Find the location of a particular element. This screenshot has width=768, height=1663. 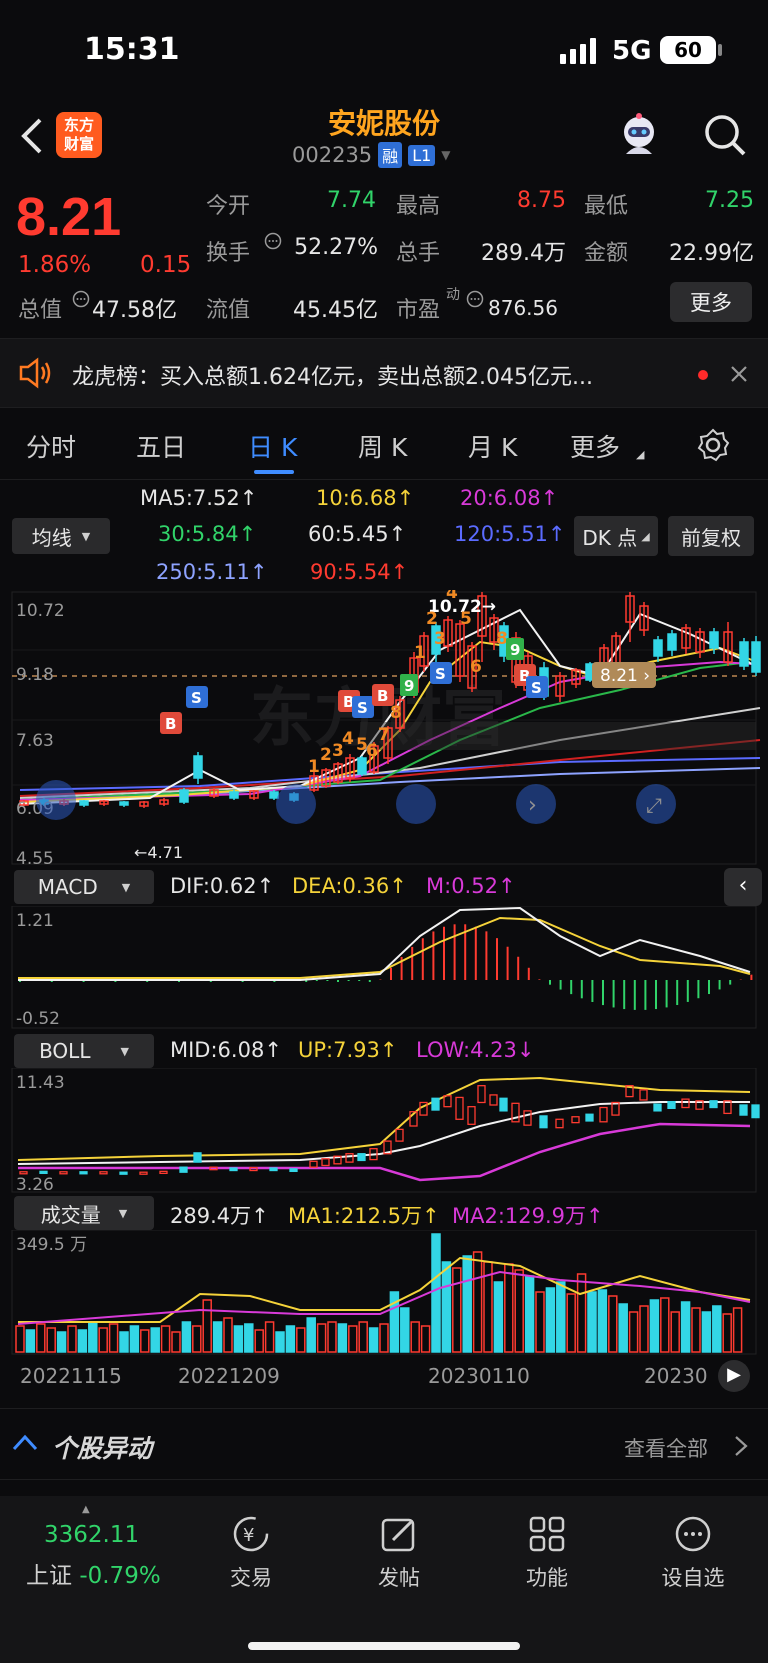

change-amt: 0.15 is located at coordinates (166, 265).